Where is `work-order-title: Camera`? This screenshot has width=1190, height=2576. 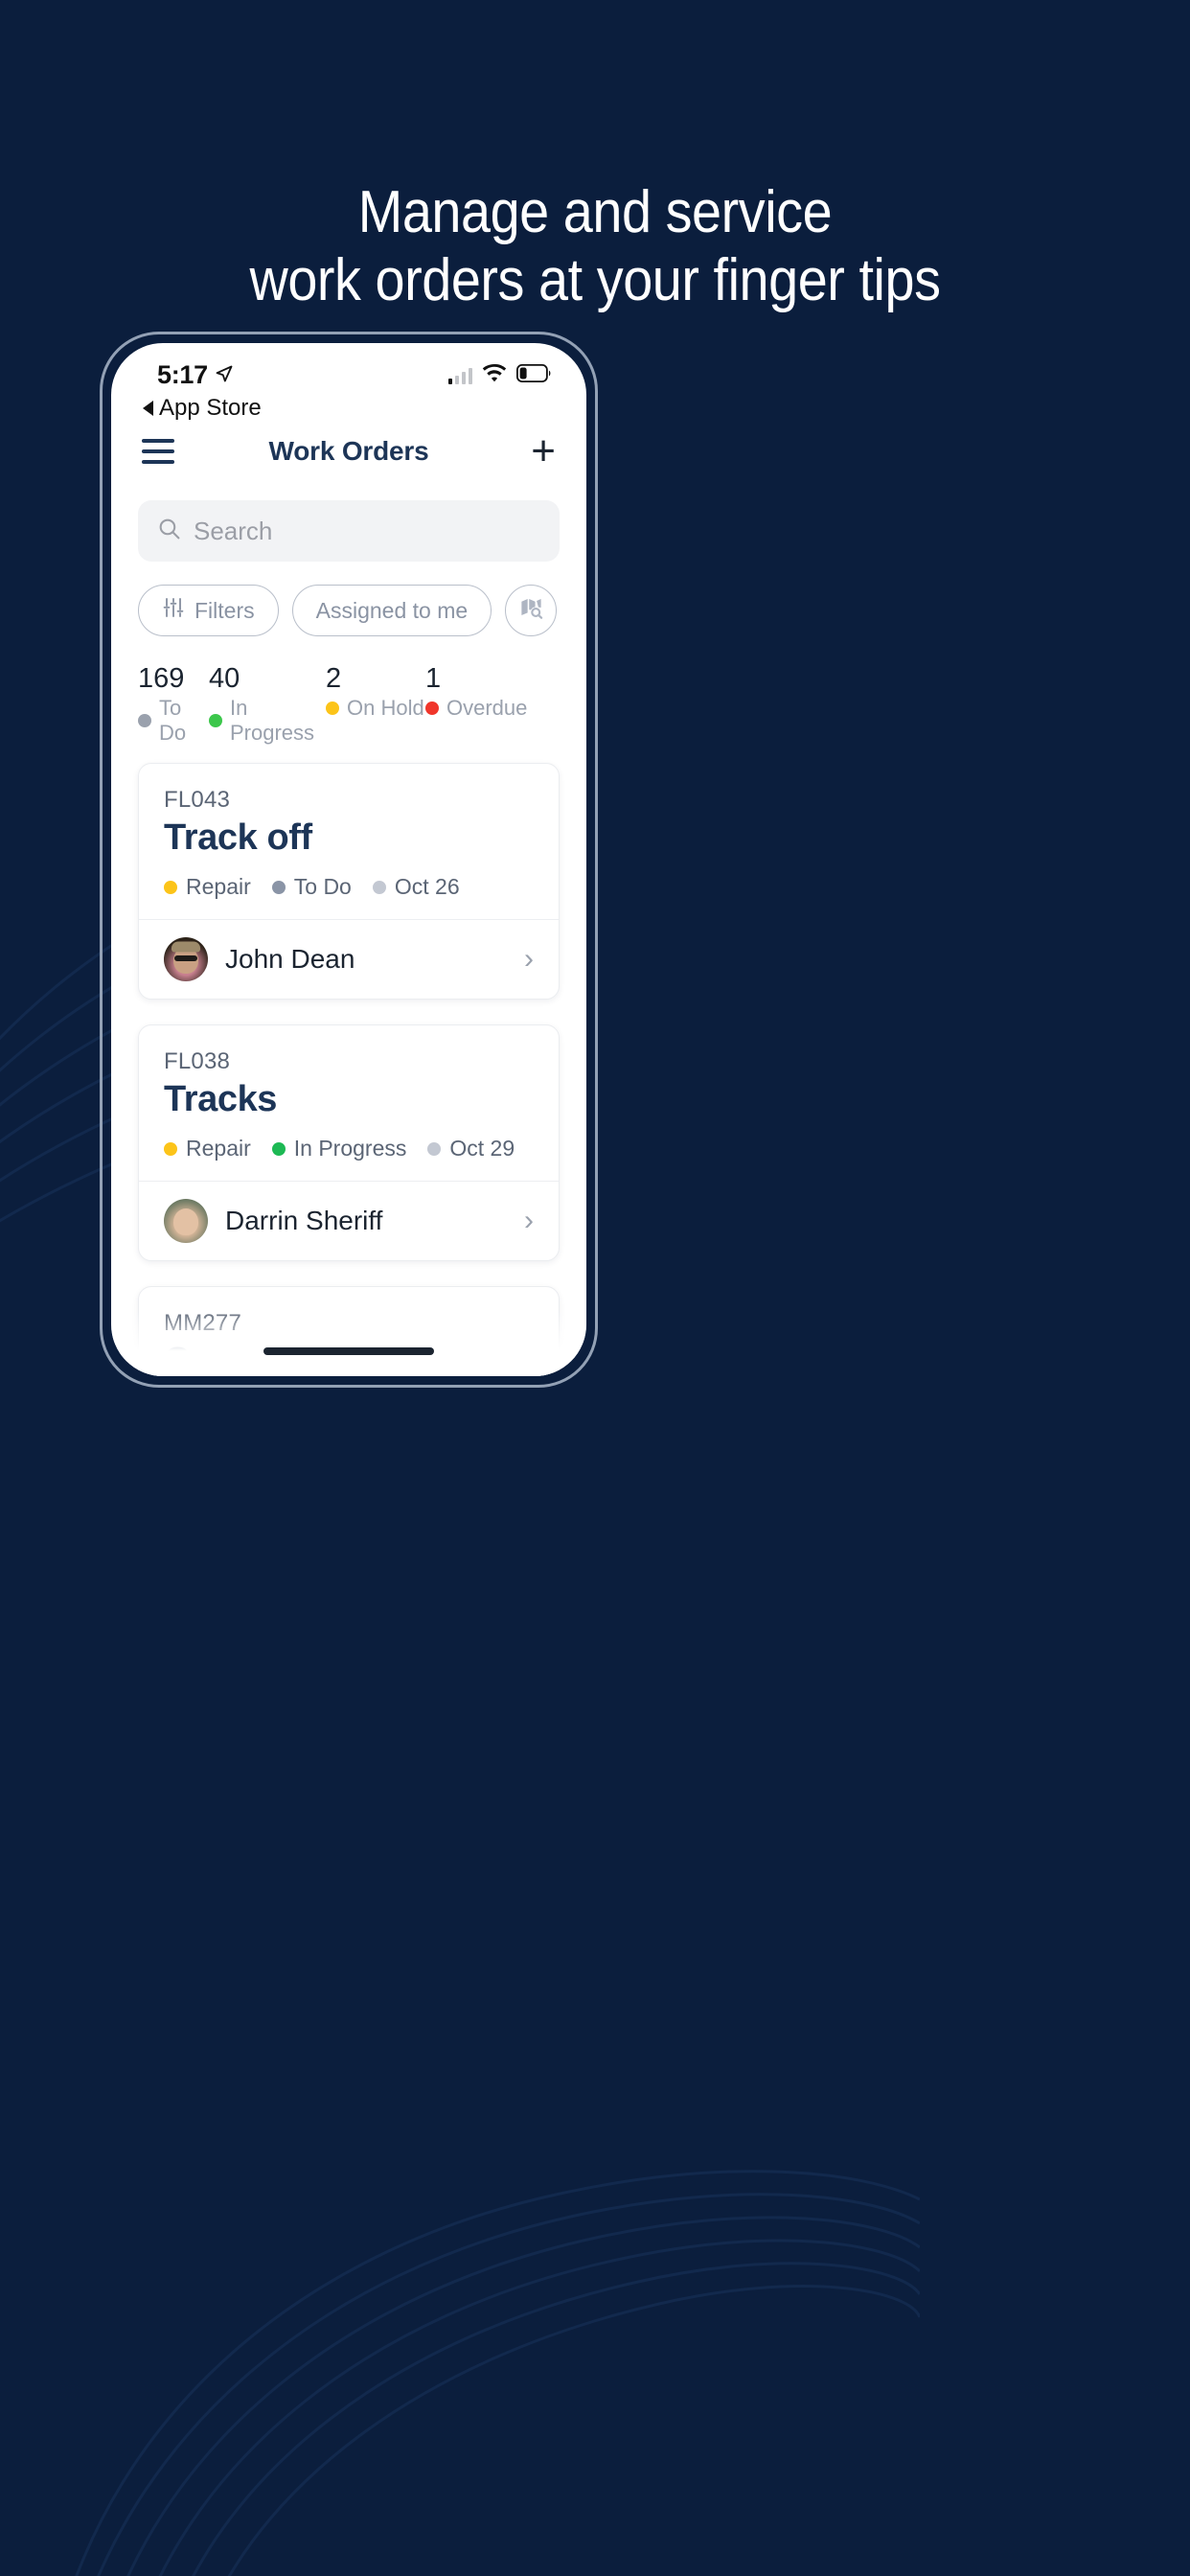
work-order-title: Camera is located at coordinates (230, 1358).